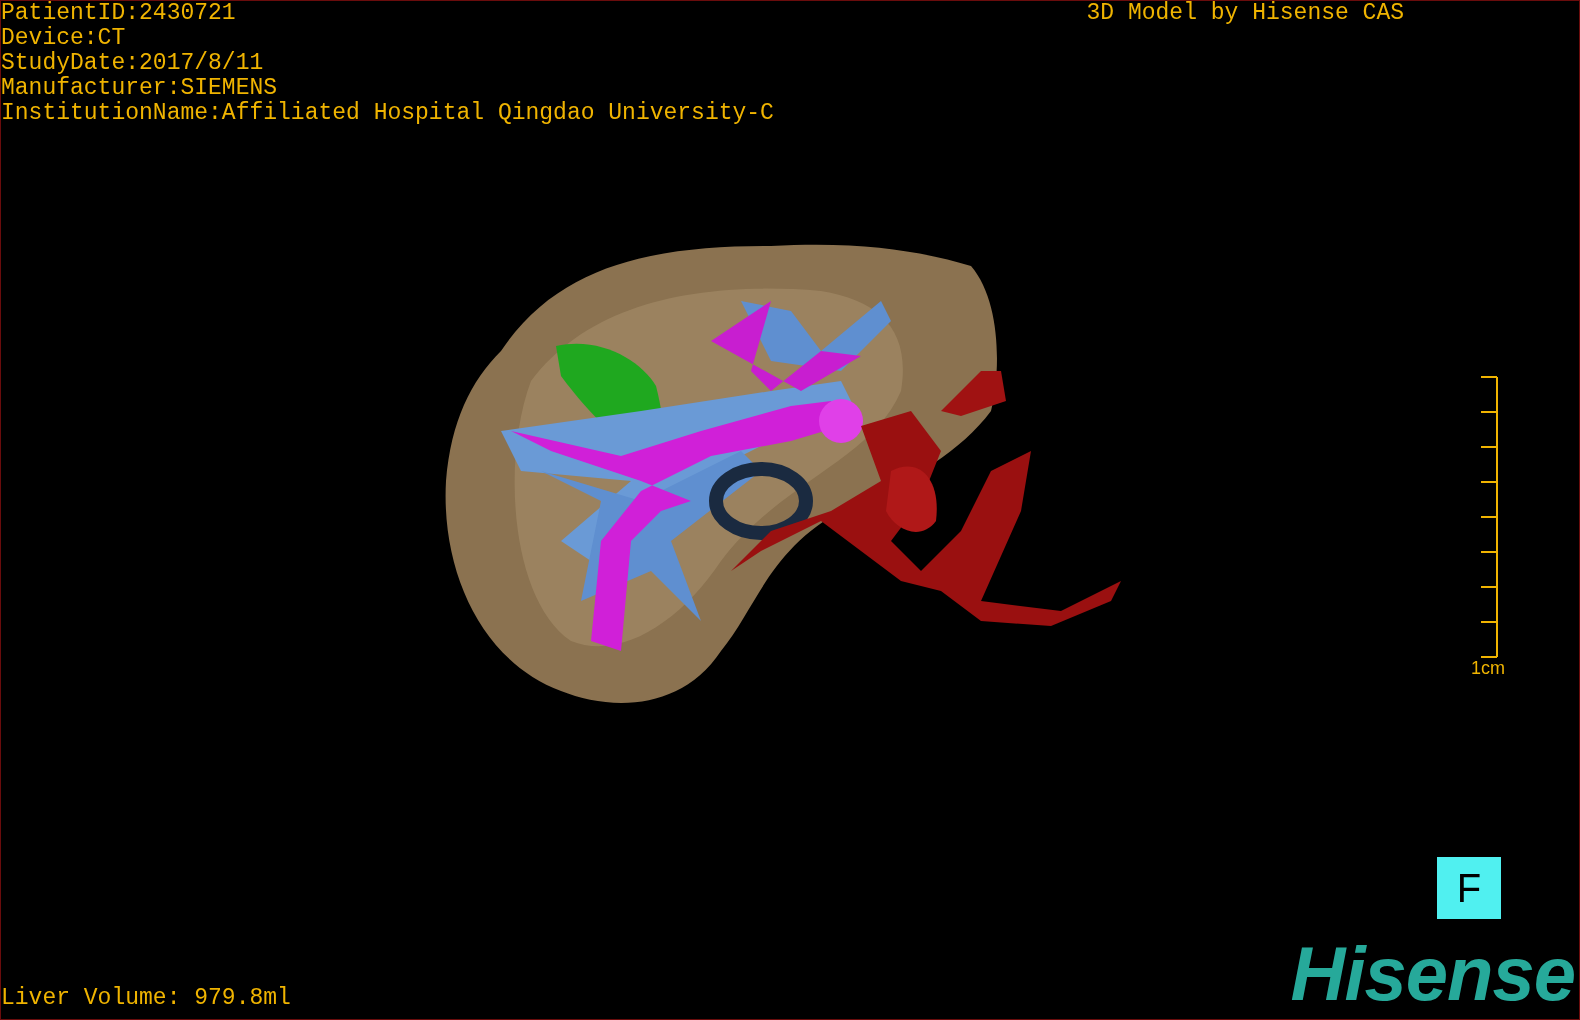 The height and width of the screenshot is (1020, 1580). I want to click on patient-info-text: InstitutionName:Affiliated Hospital Qingdao University-C, so click(387, 113).